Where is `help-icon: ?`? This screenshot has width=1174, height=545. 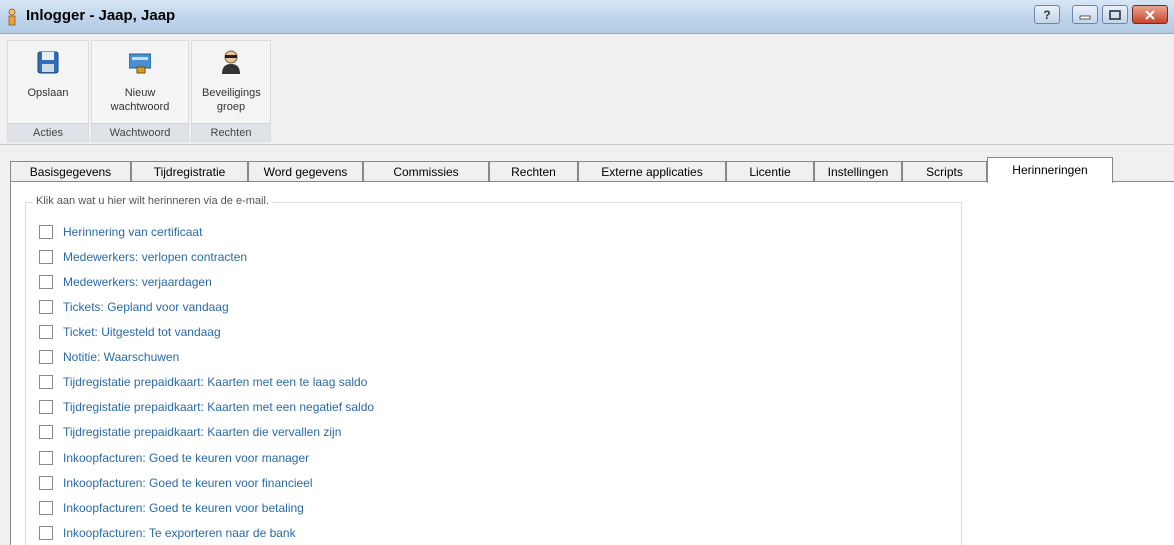
help-icon: ? is located at coordinates (1047, 14).